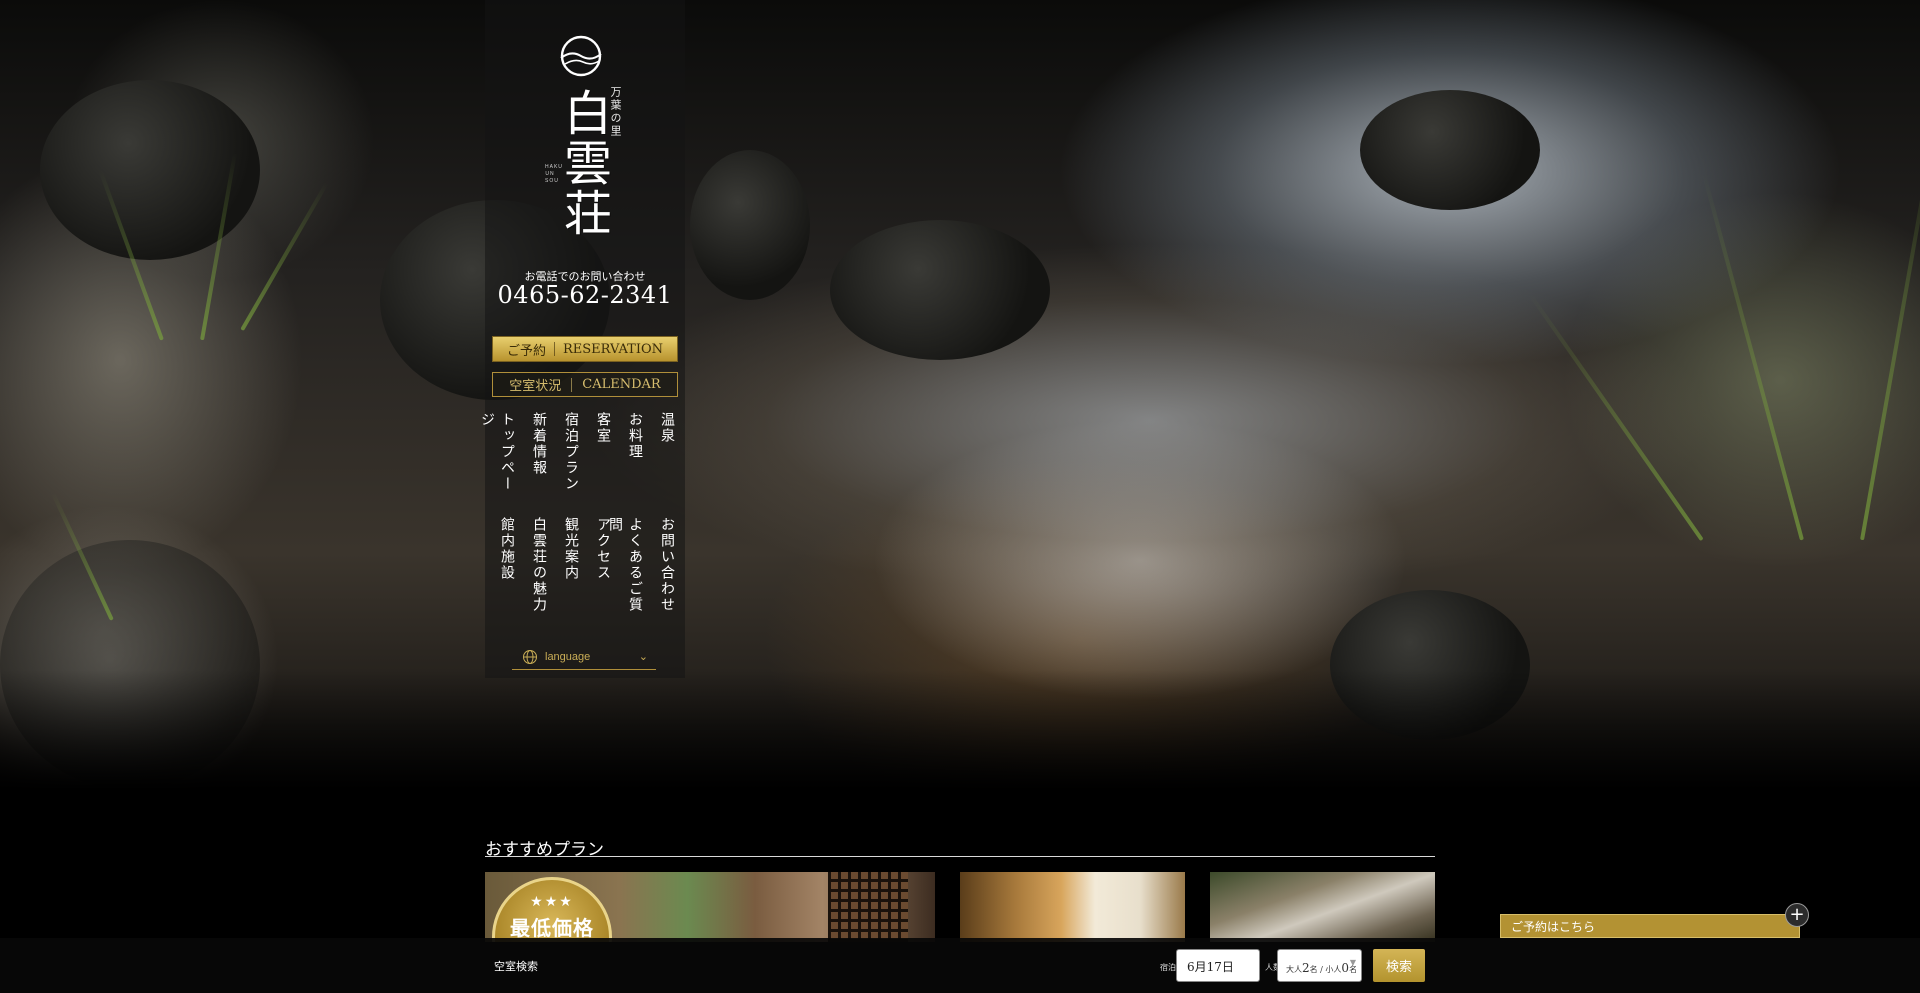  What do you see at coordinates (633, 458) in the screenshot?
I see `nav-item-cuisine: お料理` at bounding box center [633, 458].